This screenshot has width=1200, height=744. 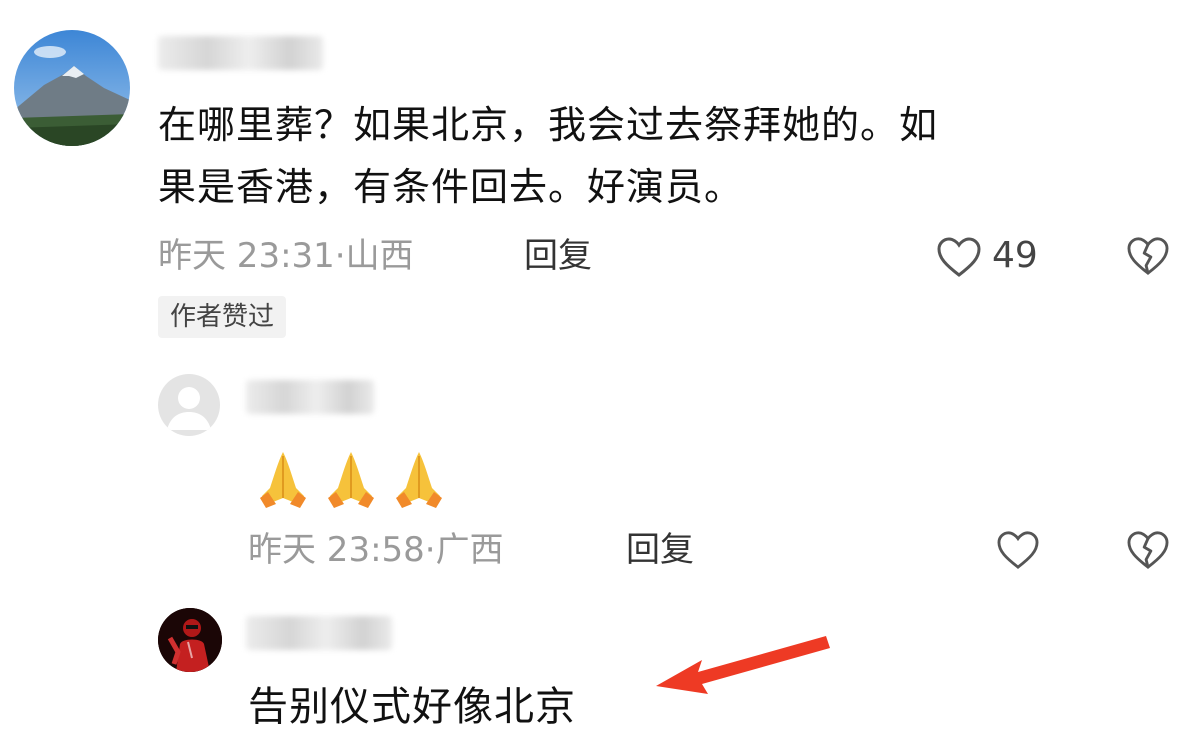 I want to click on default-avatar-glyph, so click(x=189, y=408).